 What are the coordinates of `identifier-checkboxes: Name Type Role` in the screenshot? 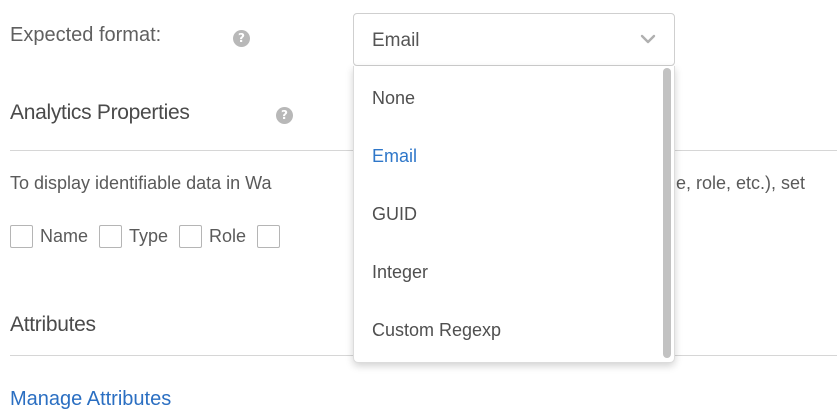 It's located at (154, 236).